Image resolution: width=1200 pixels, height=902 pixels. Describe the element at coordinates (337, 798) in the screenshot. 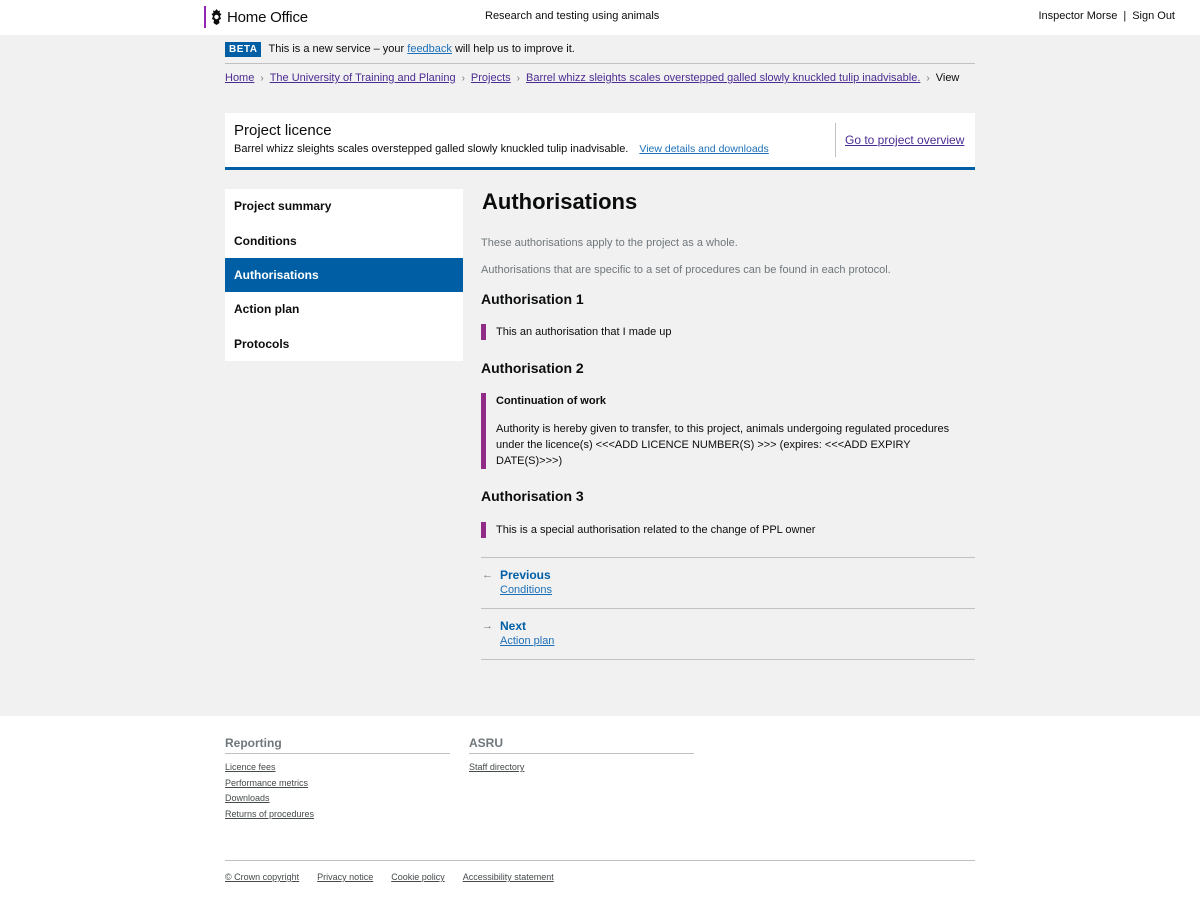

I see `footer-link-downloads: Downloads` at that location.